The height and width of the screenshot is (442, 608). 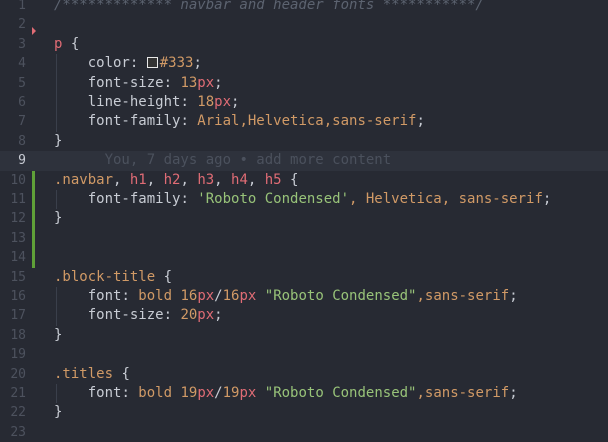 What do you see at coordinates (33, 219) in the screenshot?
I see `git-added-indicator` at bounding box center [33, 219].